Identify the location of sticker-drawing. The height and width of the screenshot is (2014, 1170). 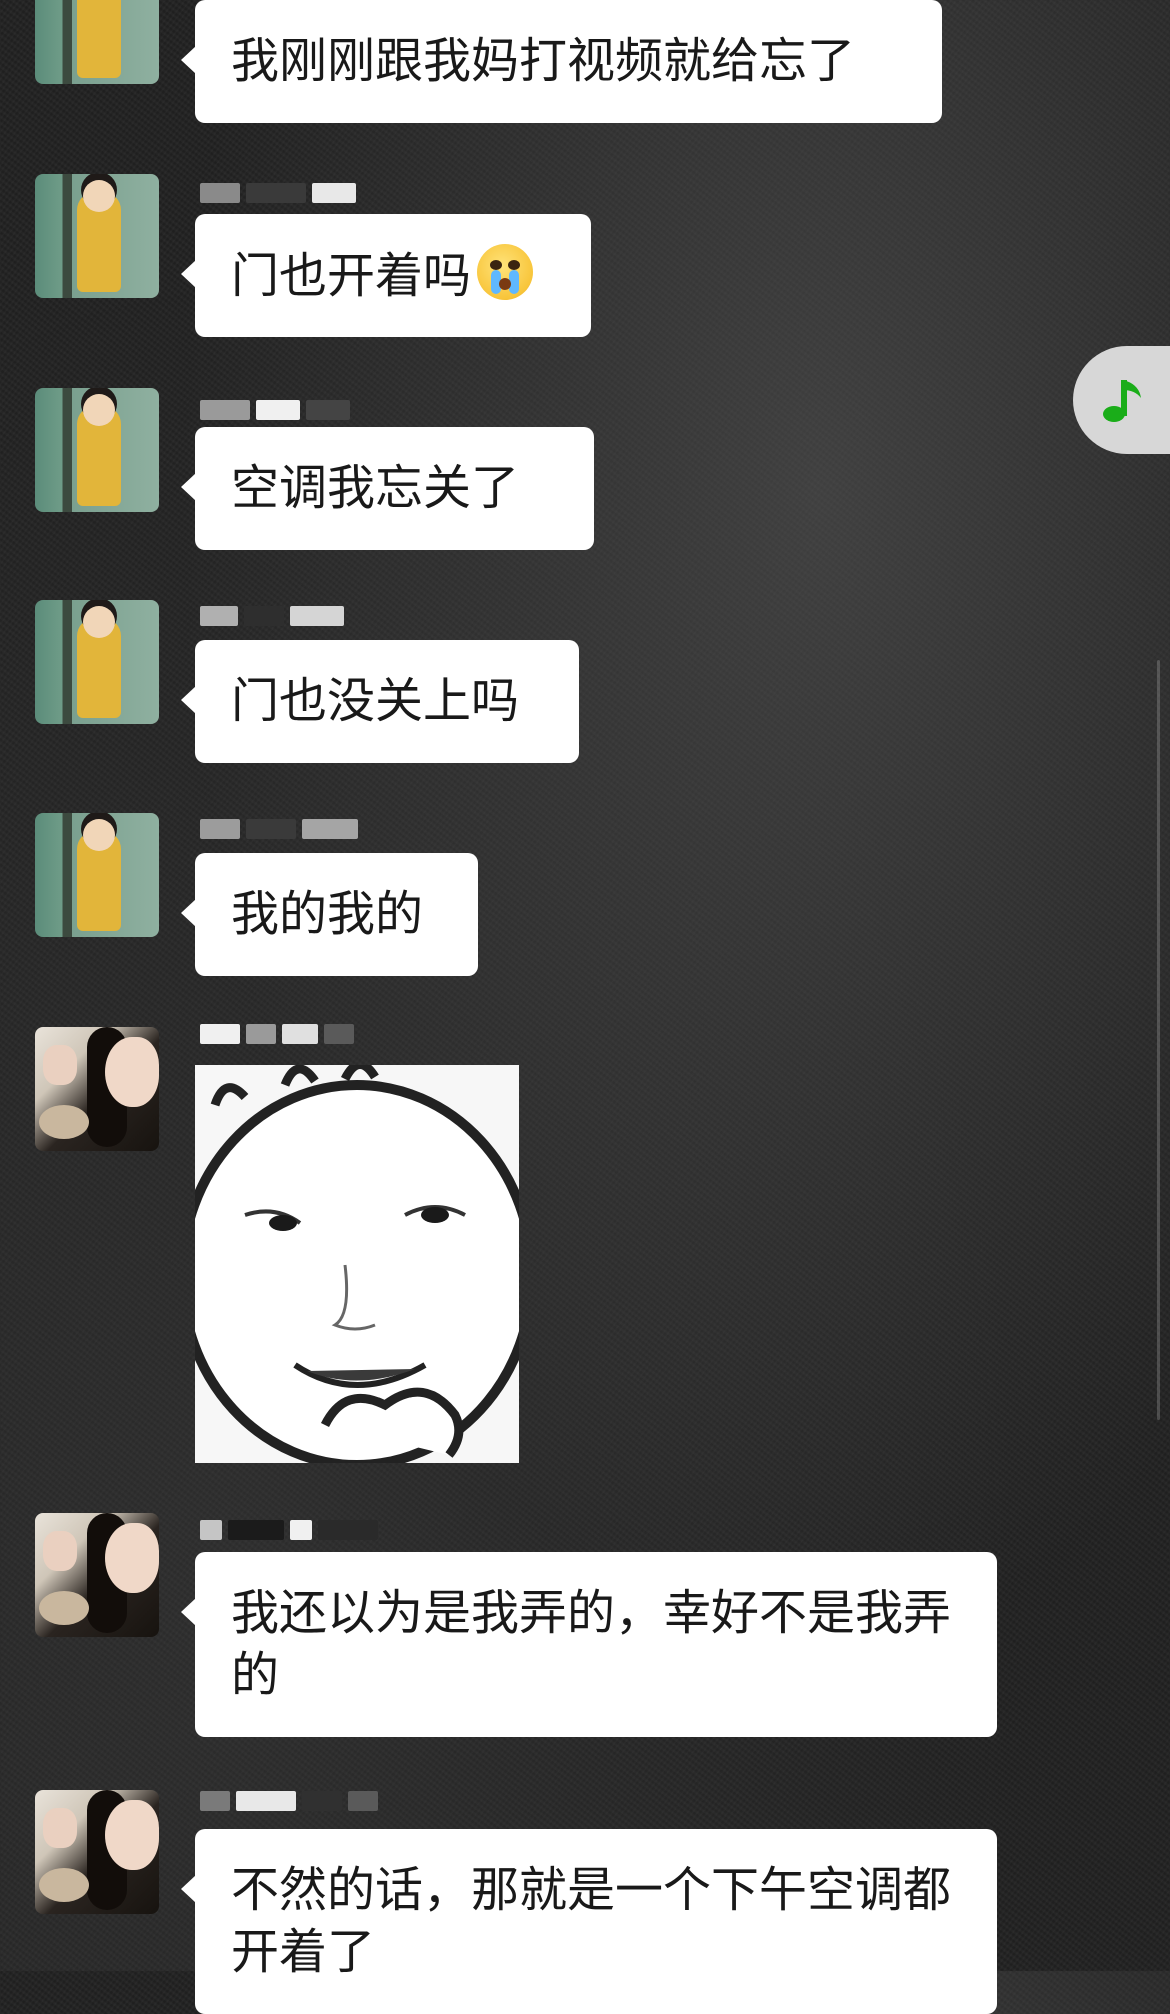
(357, 1264).